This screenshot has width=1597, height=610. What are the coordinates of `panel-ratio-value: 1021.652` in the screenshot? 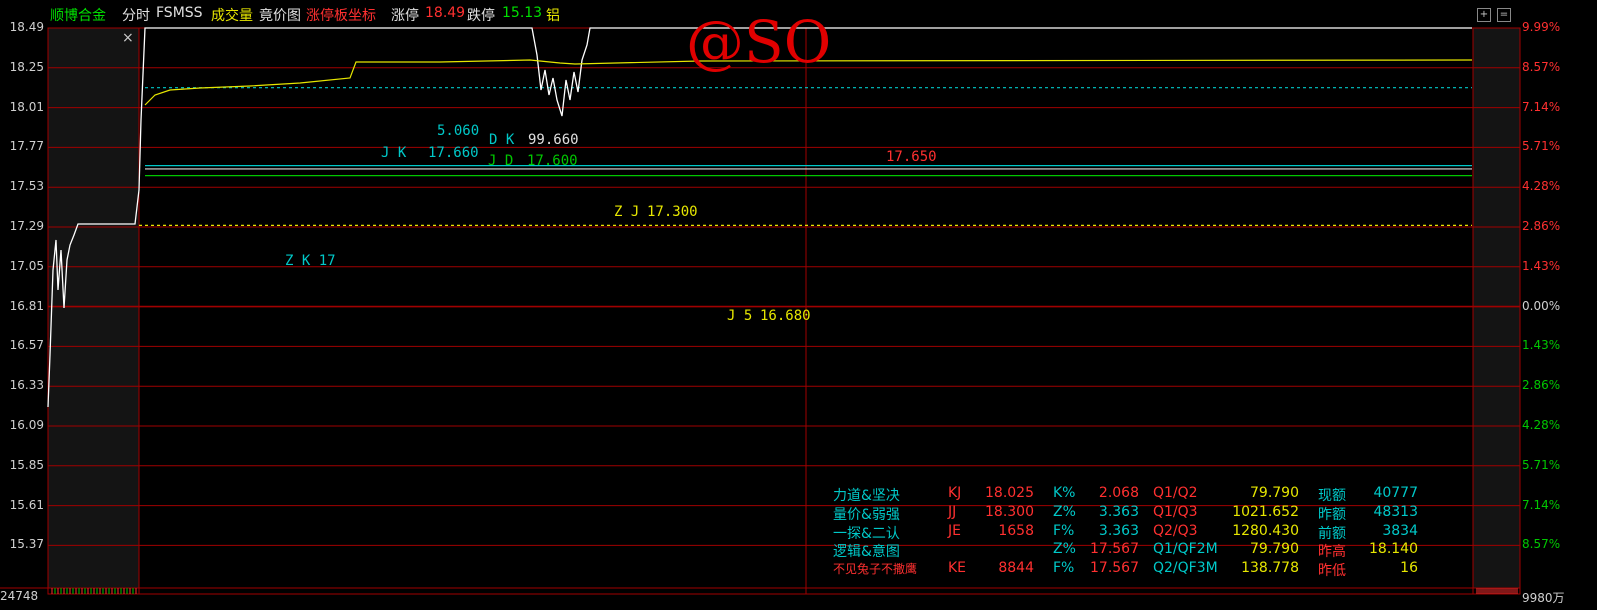 It's located at (1265, 511).